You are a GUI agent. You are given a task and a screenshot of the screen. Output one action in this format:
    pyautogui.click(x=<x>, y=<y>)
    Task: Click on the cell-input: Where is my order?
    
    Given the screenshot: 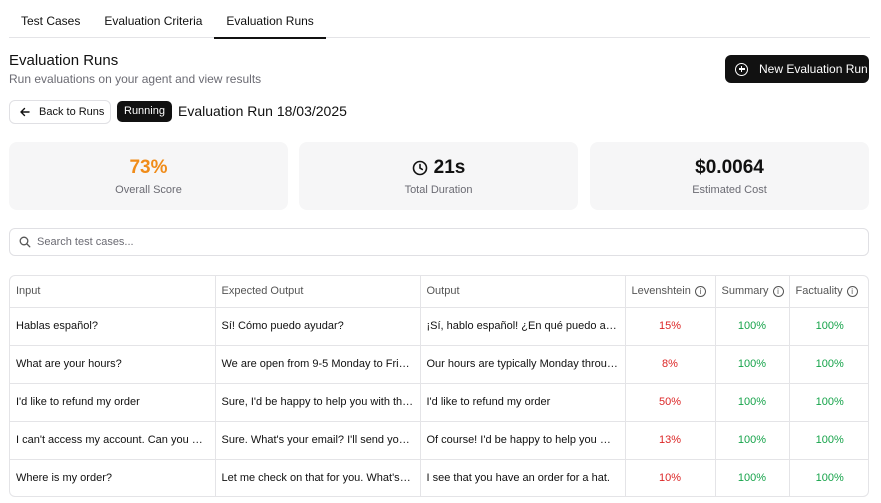 What is the action you would take?
    pyautogui.click(x=113, y=477)
    